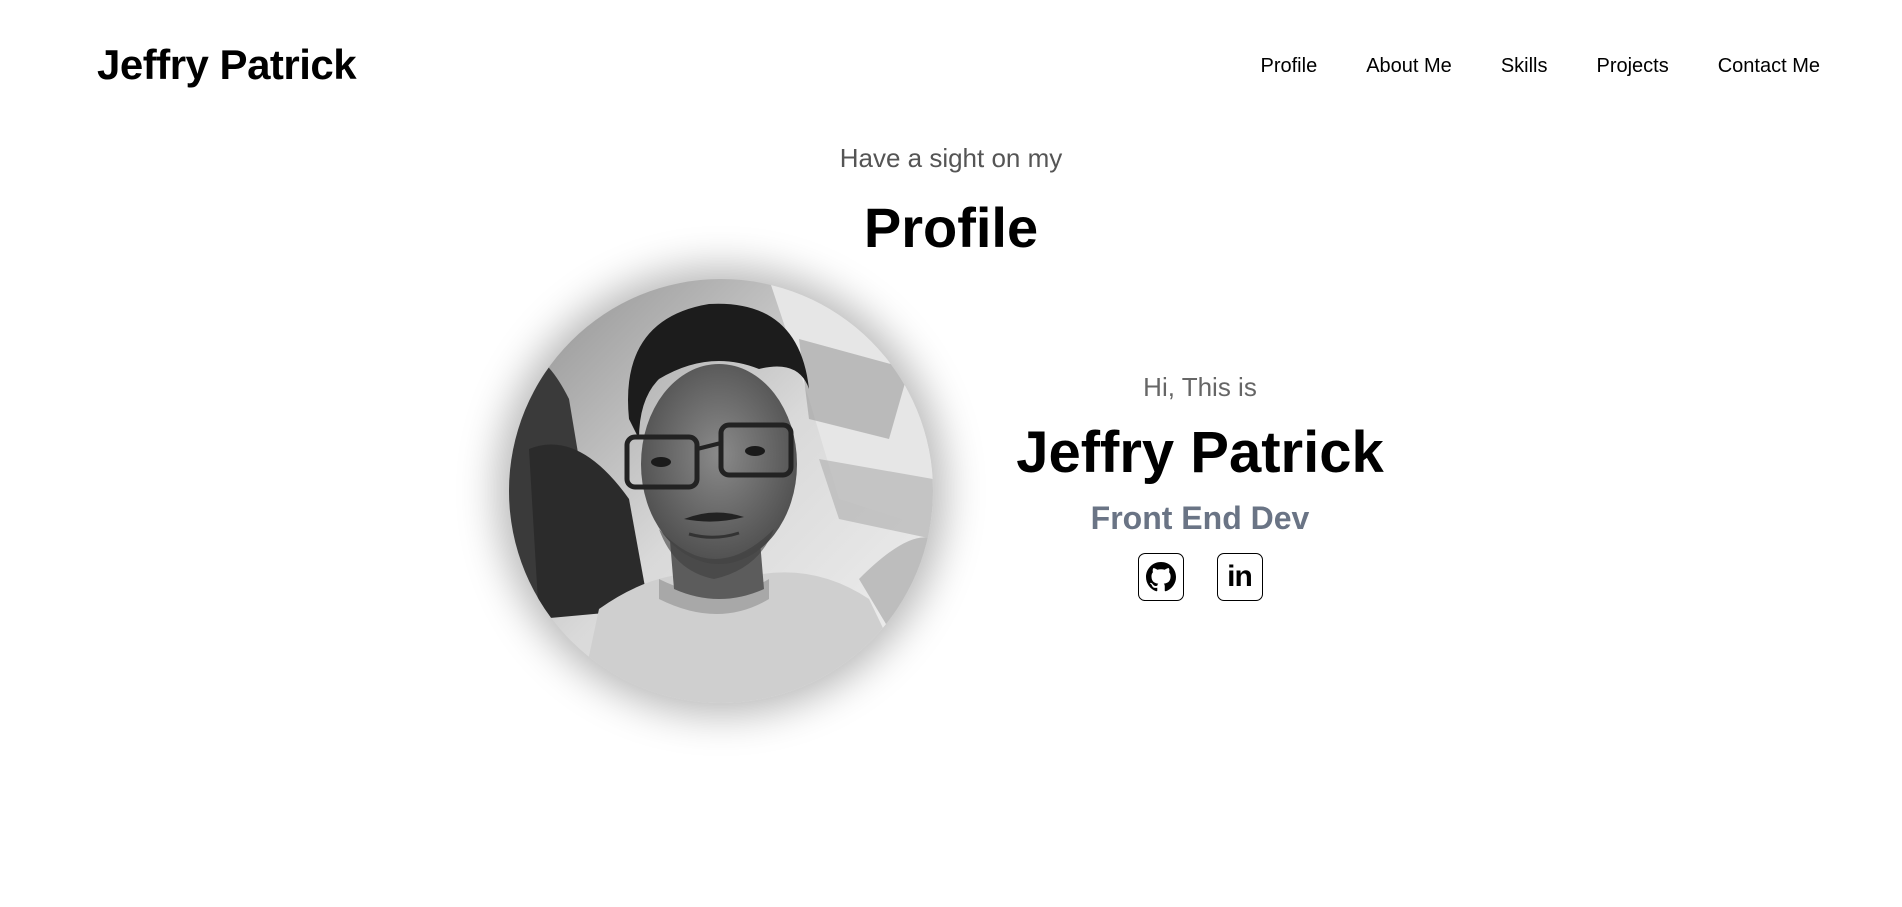 Image resolution: width=1902 pixels, height=907 pixels. Describe the element at coordinates (1200, 577) in the screenshot. I see `social-links: in` at that location.